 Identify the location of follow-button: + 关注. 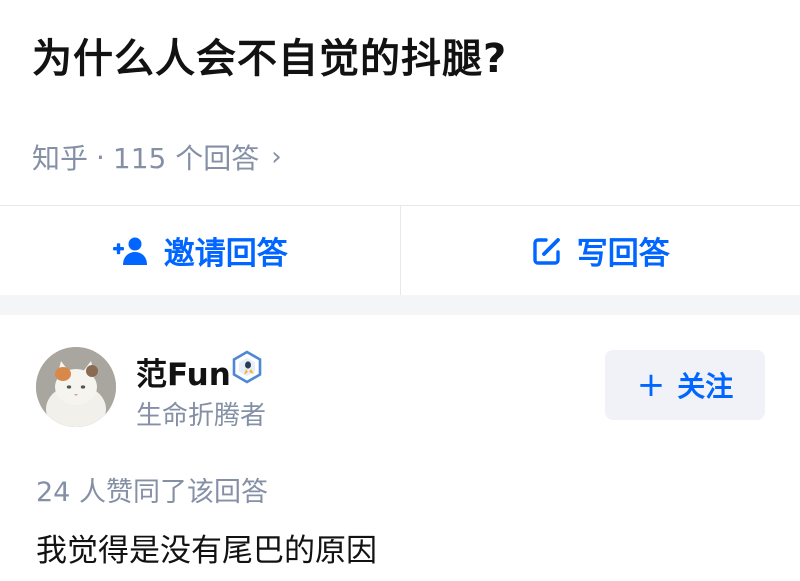
(685, 385).